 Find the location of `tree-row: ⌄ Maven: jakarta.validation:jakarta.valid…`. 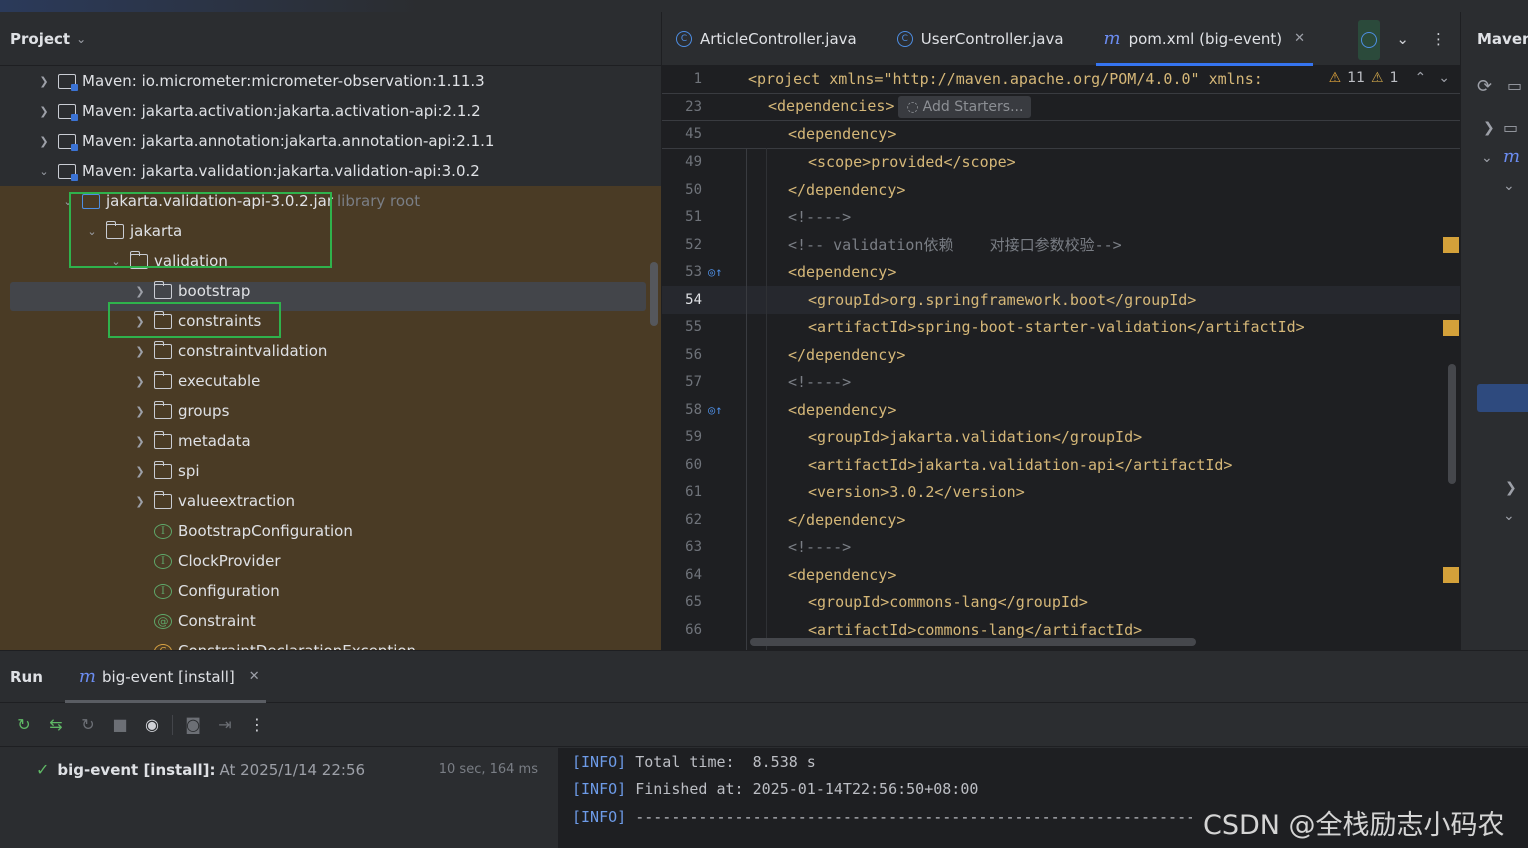

tree-row: ⌄ Maven: jakarta.validation:jakarta.valid… is located at coordinates (240, 171).